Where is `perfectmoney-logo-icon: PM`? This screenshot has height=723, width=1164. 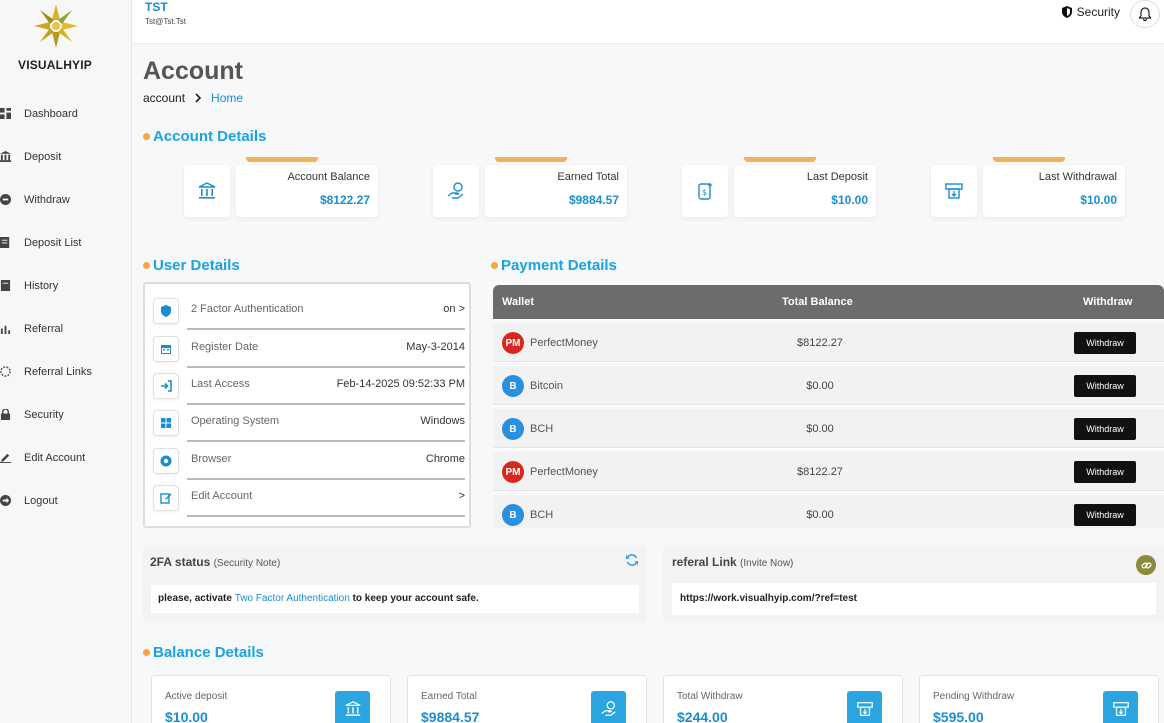
perfectmoney-logo-icon: PM is located at coordinates (513, 343).